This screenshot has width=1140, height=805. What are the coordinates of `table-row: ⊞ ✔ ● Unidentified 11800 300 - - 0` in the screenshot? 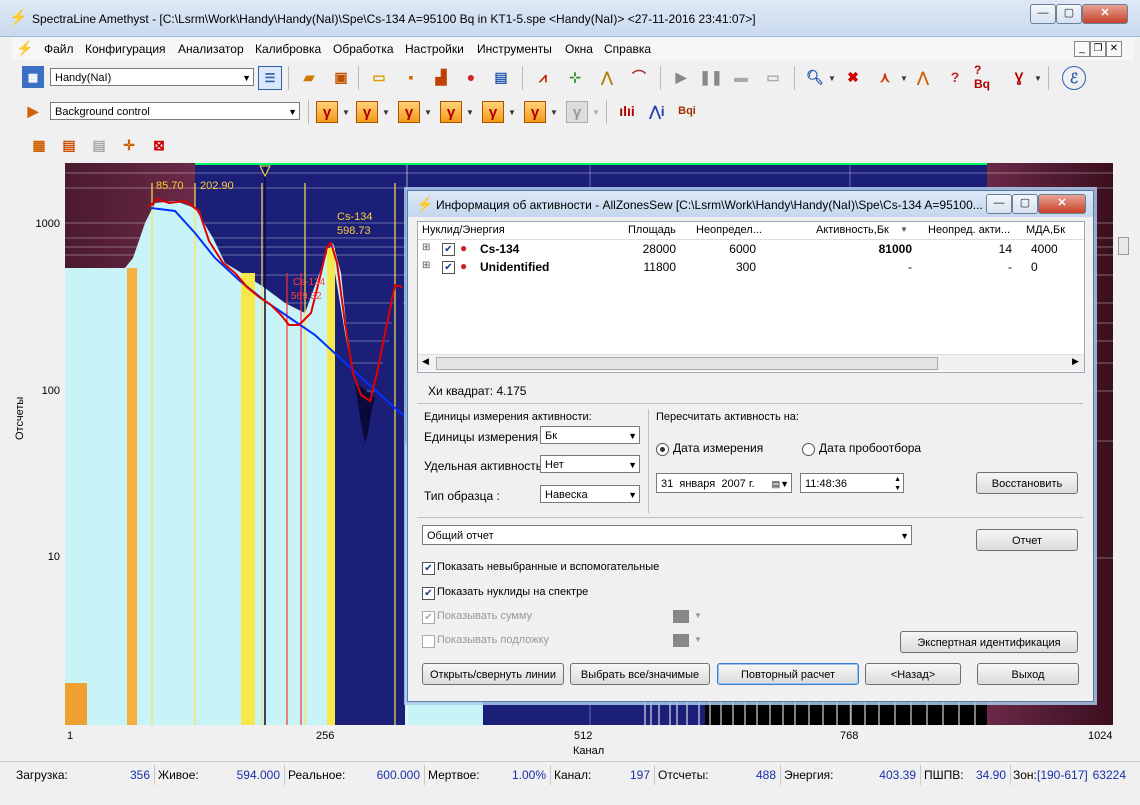 It's located at (751, 268).